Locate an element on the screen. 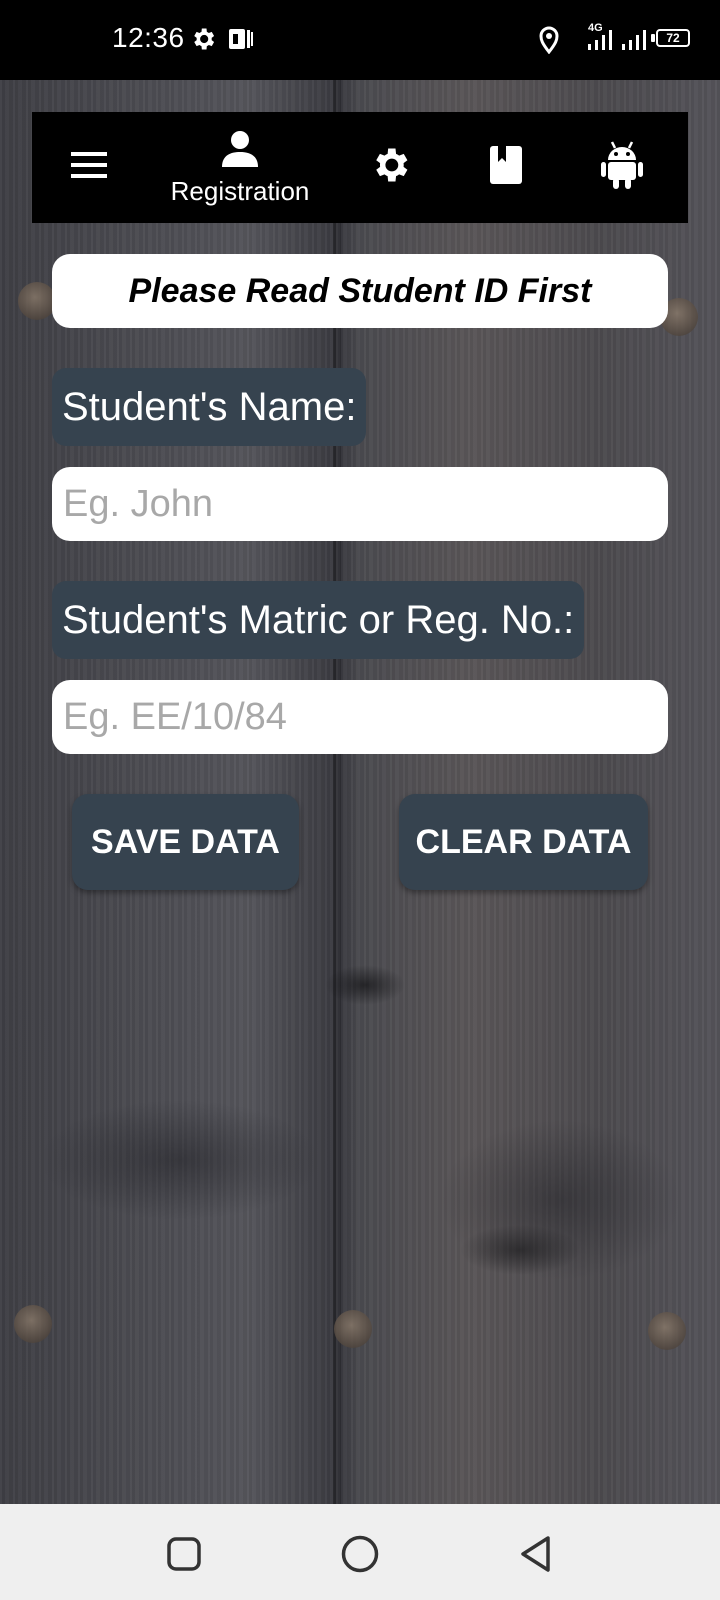 This screenshot has height=1600, width=720. home-circle-icon is located at coordinates (360, 1556).